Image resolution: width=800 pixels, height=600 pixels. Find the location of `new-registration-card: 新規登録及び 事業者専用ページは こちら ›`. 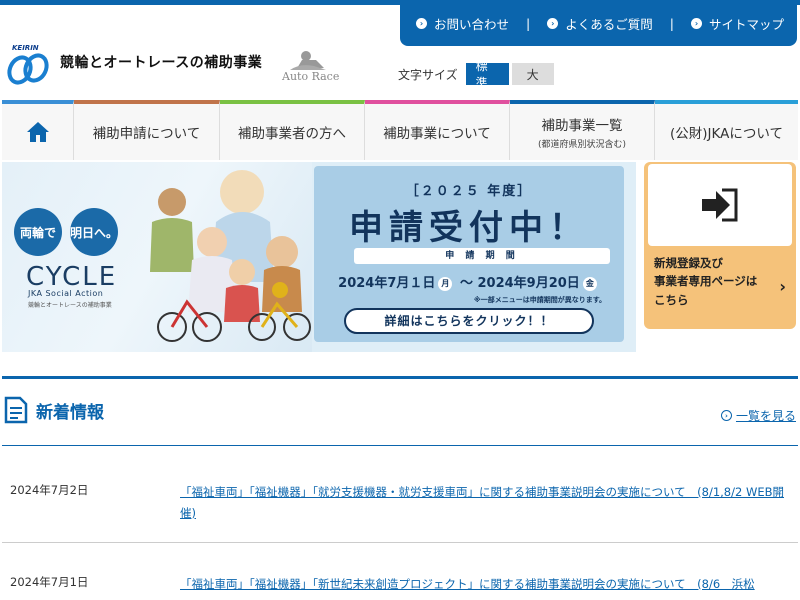

new-registration-card: 新規登録及び 事業者専用ページは こちら › is located at coordinates (720, 245).